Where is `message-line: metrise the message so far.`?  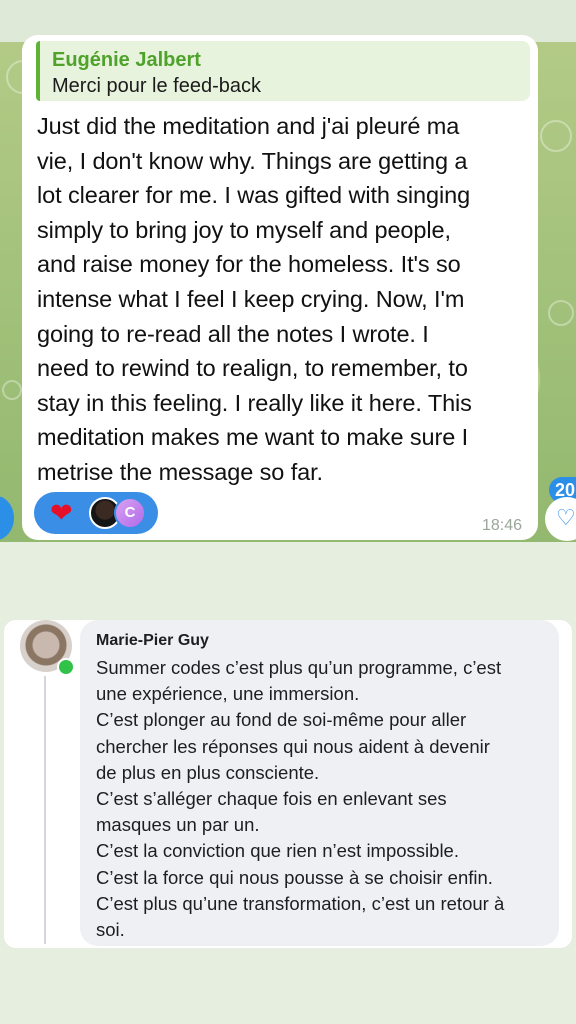
message-line: metrise the message so far. is located at coordinates (180, 471).